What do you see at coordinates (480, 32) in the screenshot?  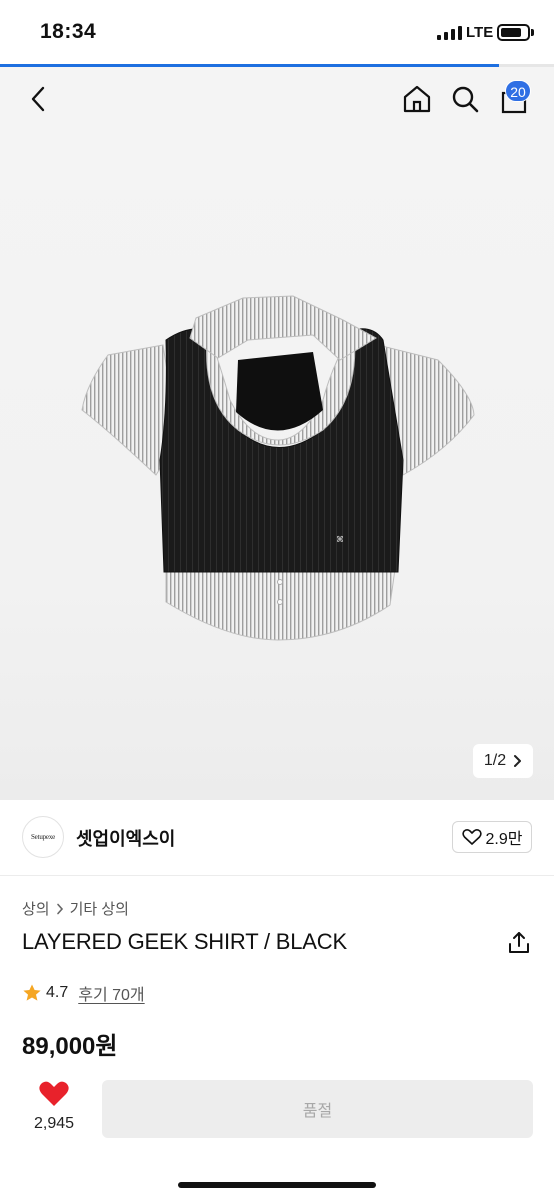 I see `network-type: LTE` at bounding box center [480, 32].